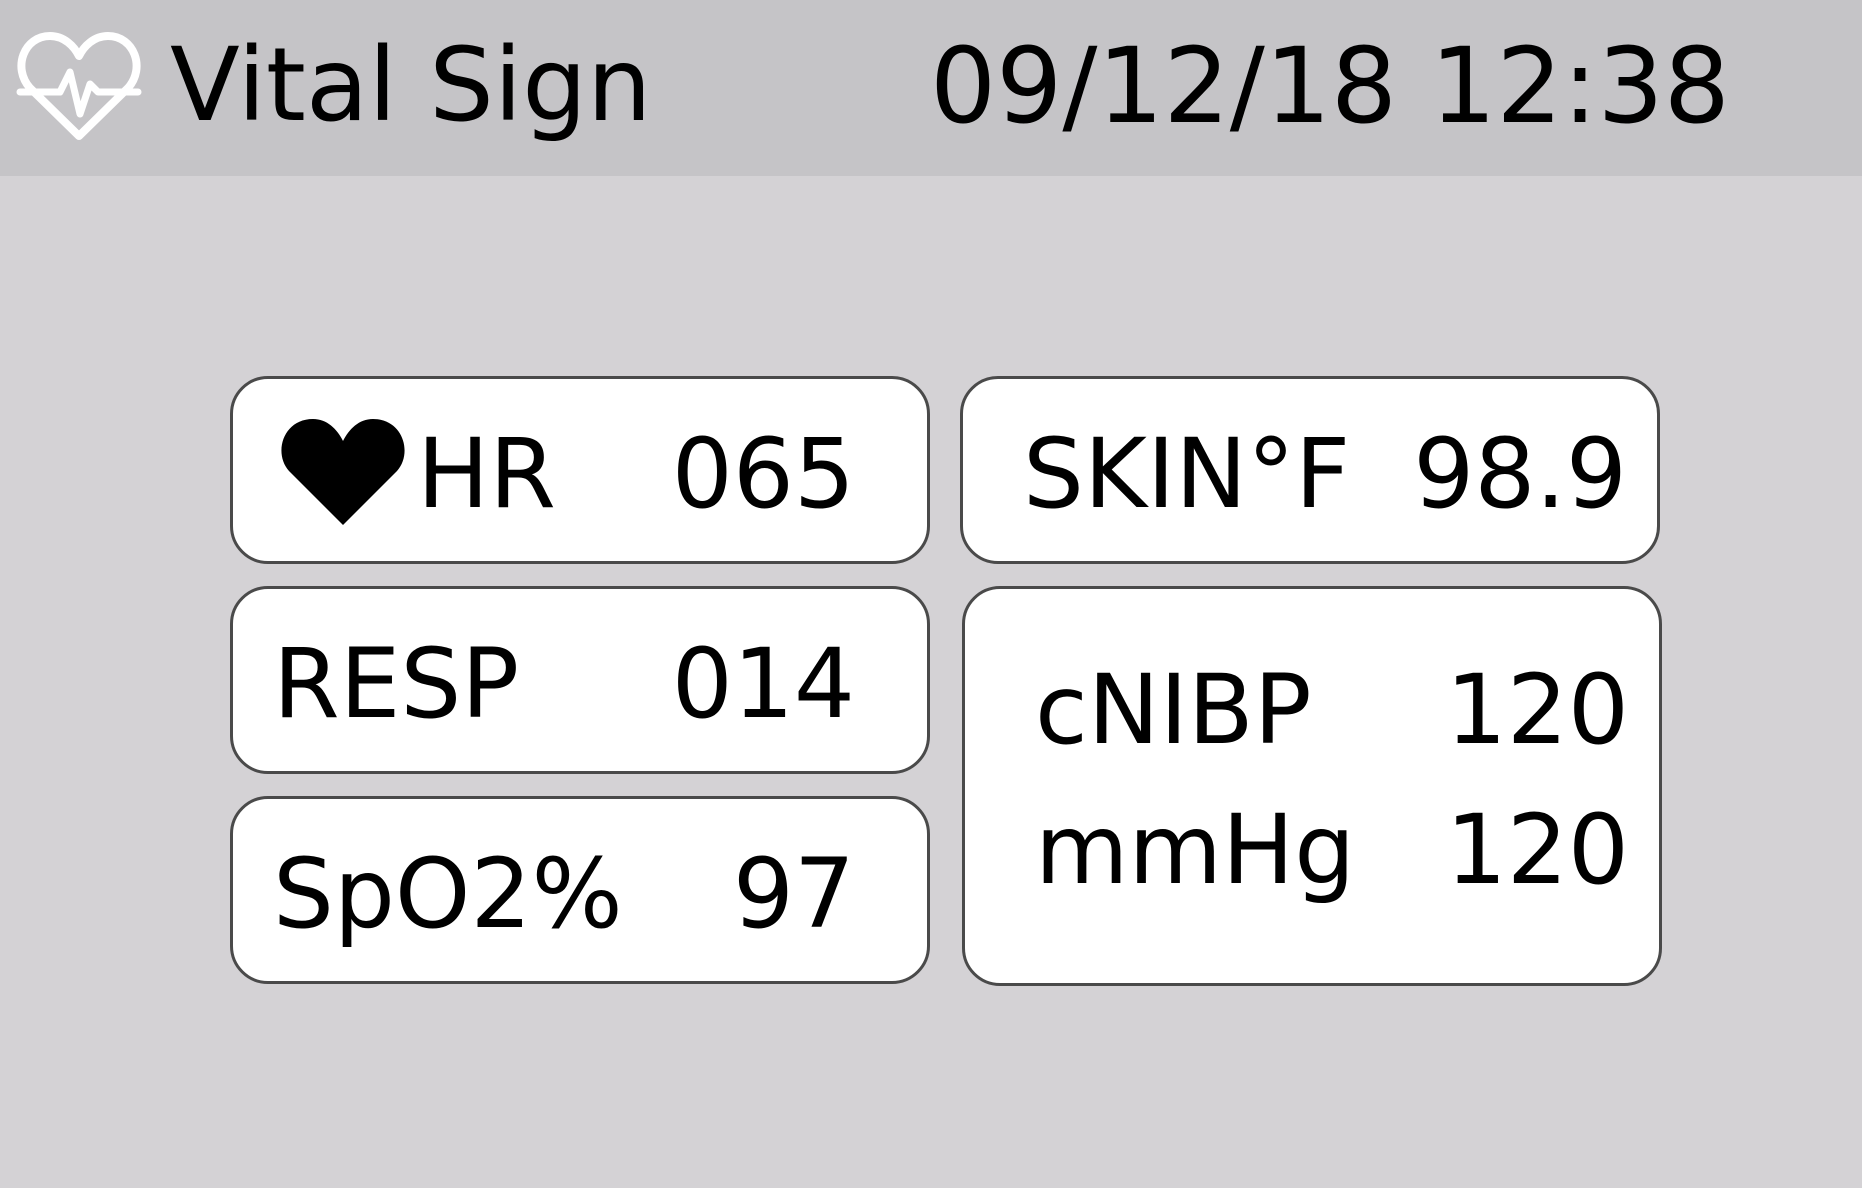 The image size is (1862, 1188). Describe the element at coordinates (793, 894) in the screenshot. I see `spo2-value: 97` at that location.